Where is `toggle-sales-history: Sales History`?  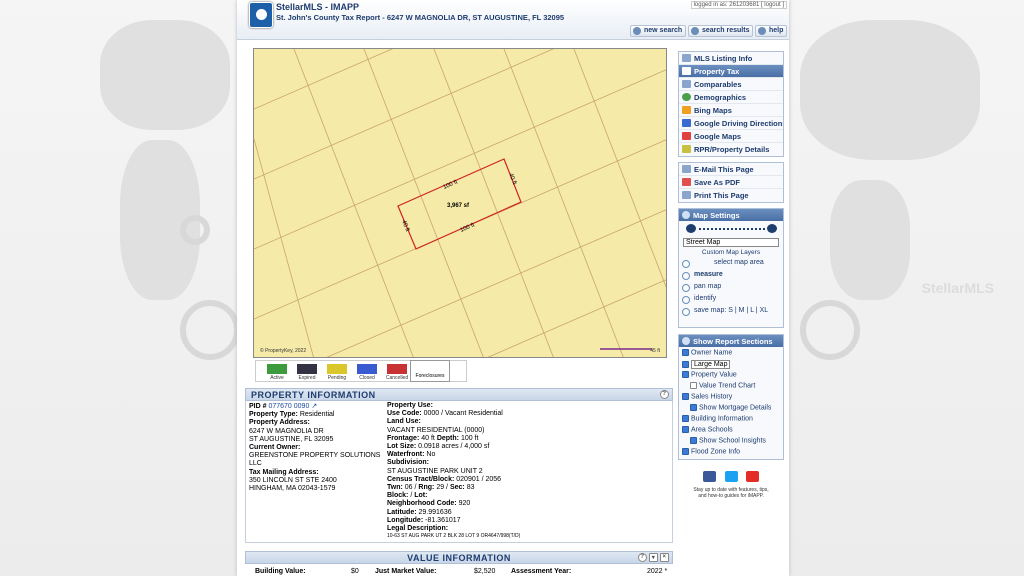
toggle-sales-history: Sales History is located at coordinates (731, 398).